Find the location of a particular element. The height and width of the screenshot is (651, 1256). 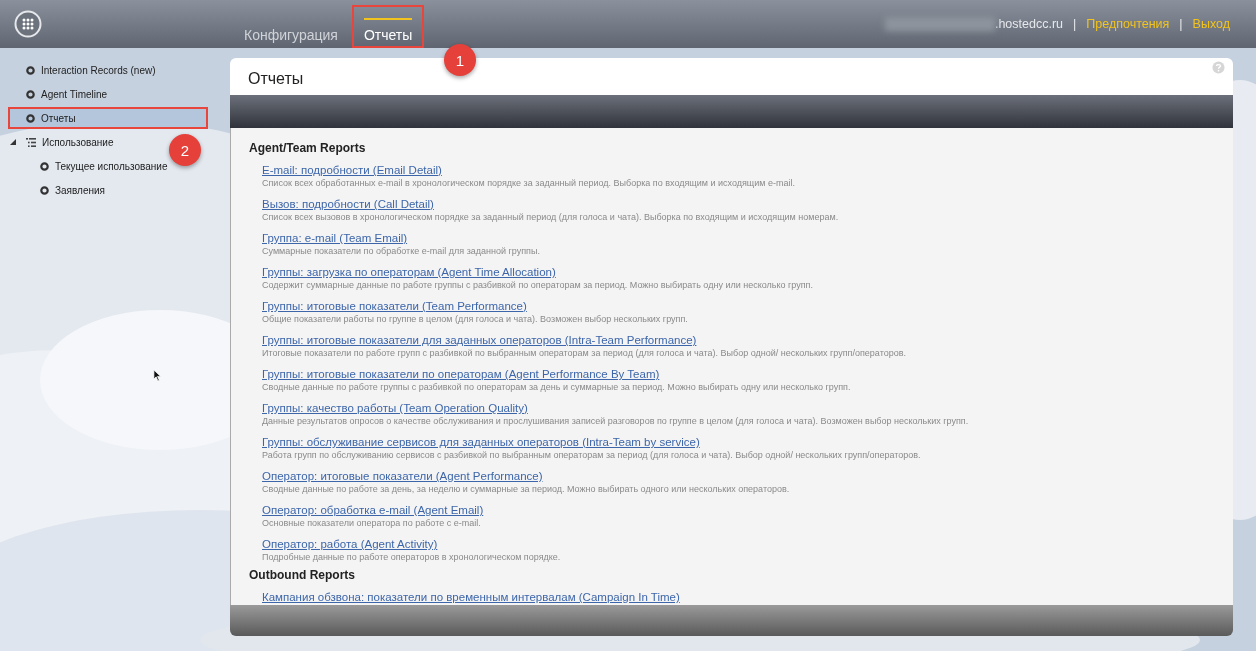

section-heading: Outbound Reports is located at coordinates (302, 575).